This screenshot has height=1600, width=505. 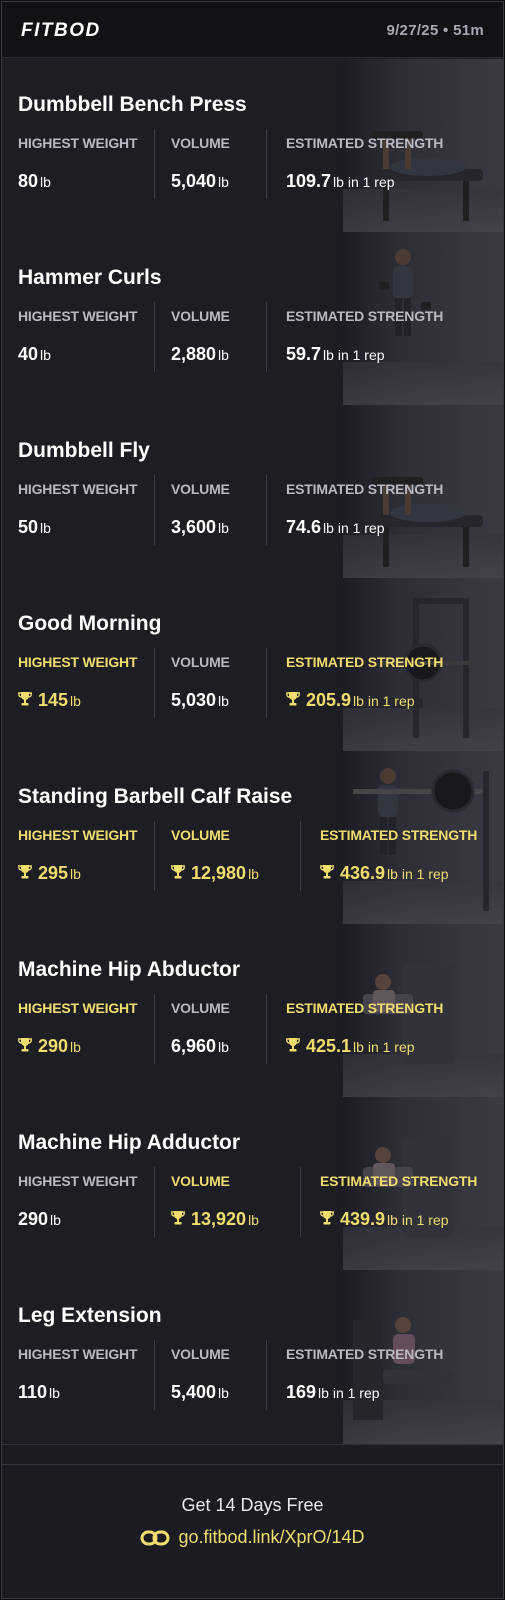 What do you see at coordinates (194, 1046) in the screenshot?
I see `stat-number: 6,960` at bounding box center [194, 1046].